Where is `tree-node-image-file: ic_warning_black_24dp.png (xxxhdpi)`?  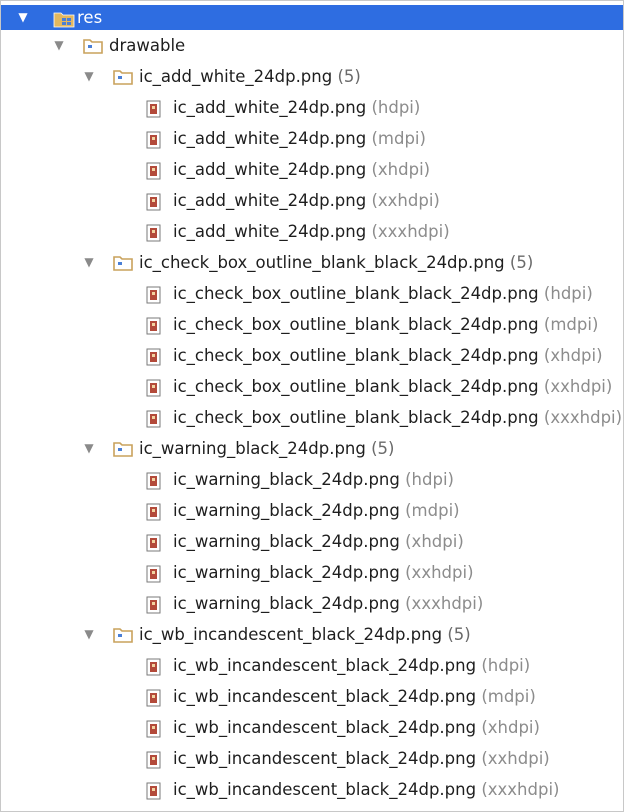
tree-node-image-file: ic_warning_black_24dp.png (xxxhdpi) is located at coordinates (312, 603).